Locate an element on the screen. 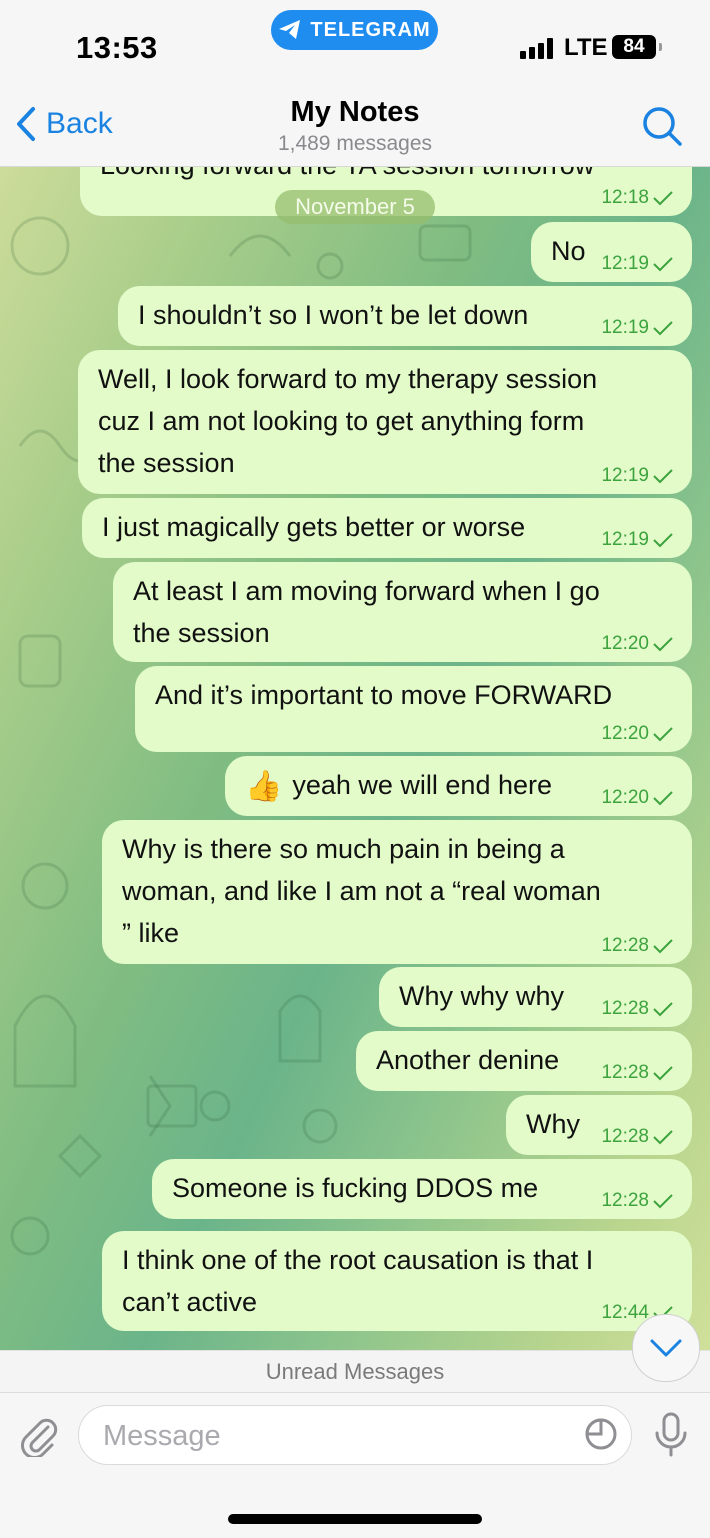 The height and width of the screenshot is (1538, 710). message-text: I just magically gets better or worse is located at coordinates (314, 527).